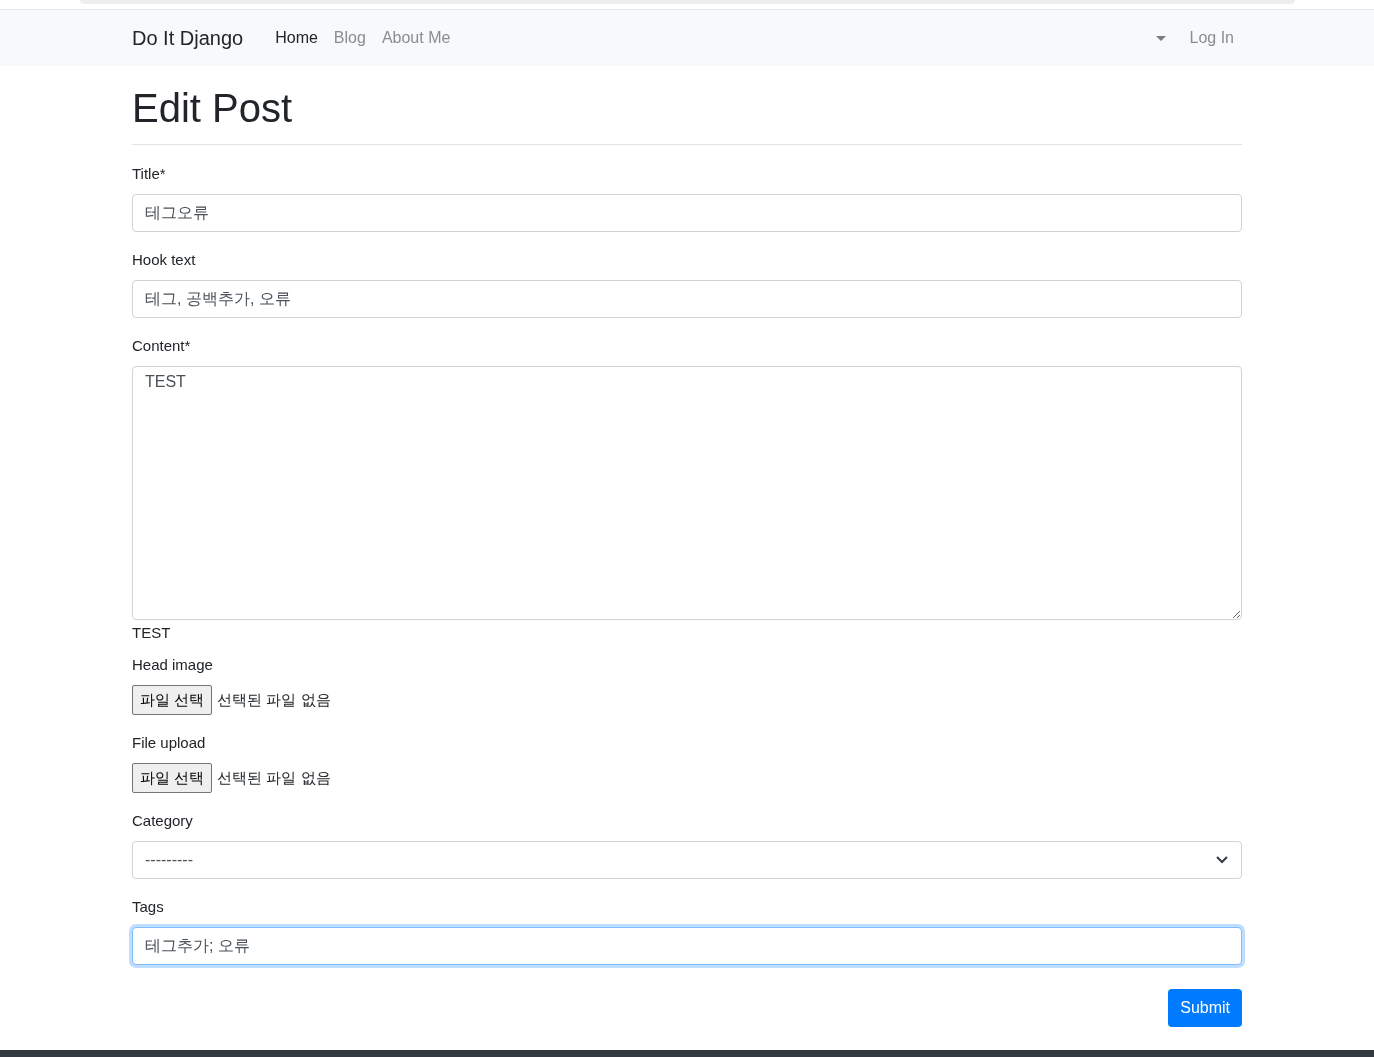  Describe the element at coordinates (1160, 38) in the screenshot. I see `dropdown-caret-icon` at that location.